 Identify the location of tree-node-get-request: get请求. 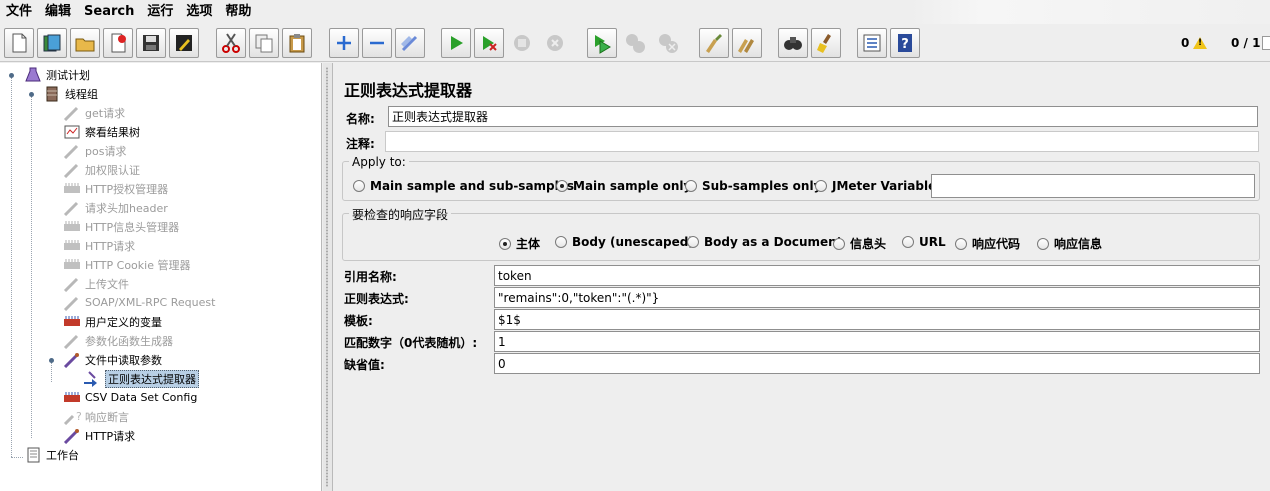
(94, 112).